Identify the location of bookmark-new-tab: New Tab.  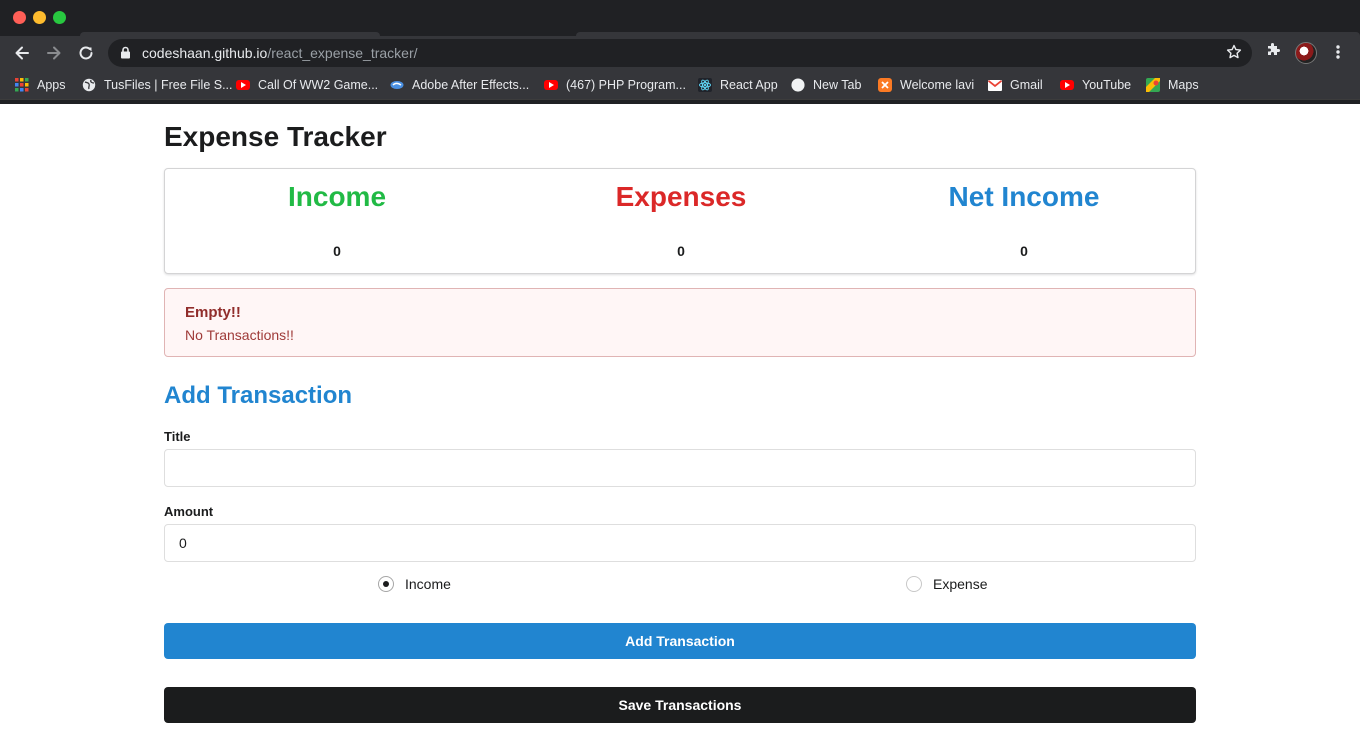
(826, 85).